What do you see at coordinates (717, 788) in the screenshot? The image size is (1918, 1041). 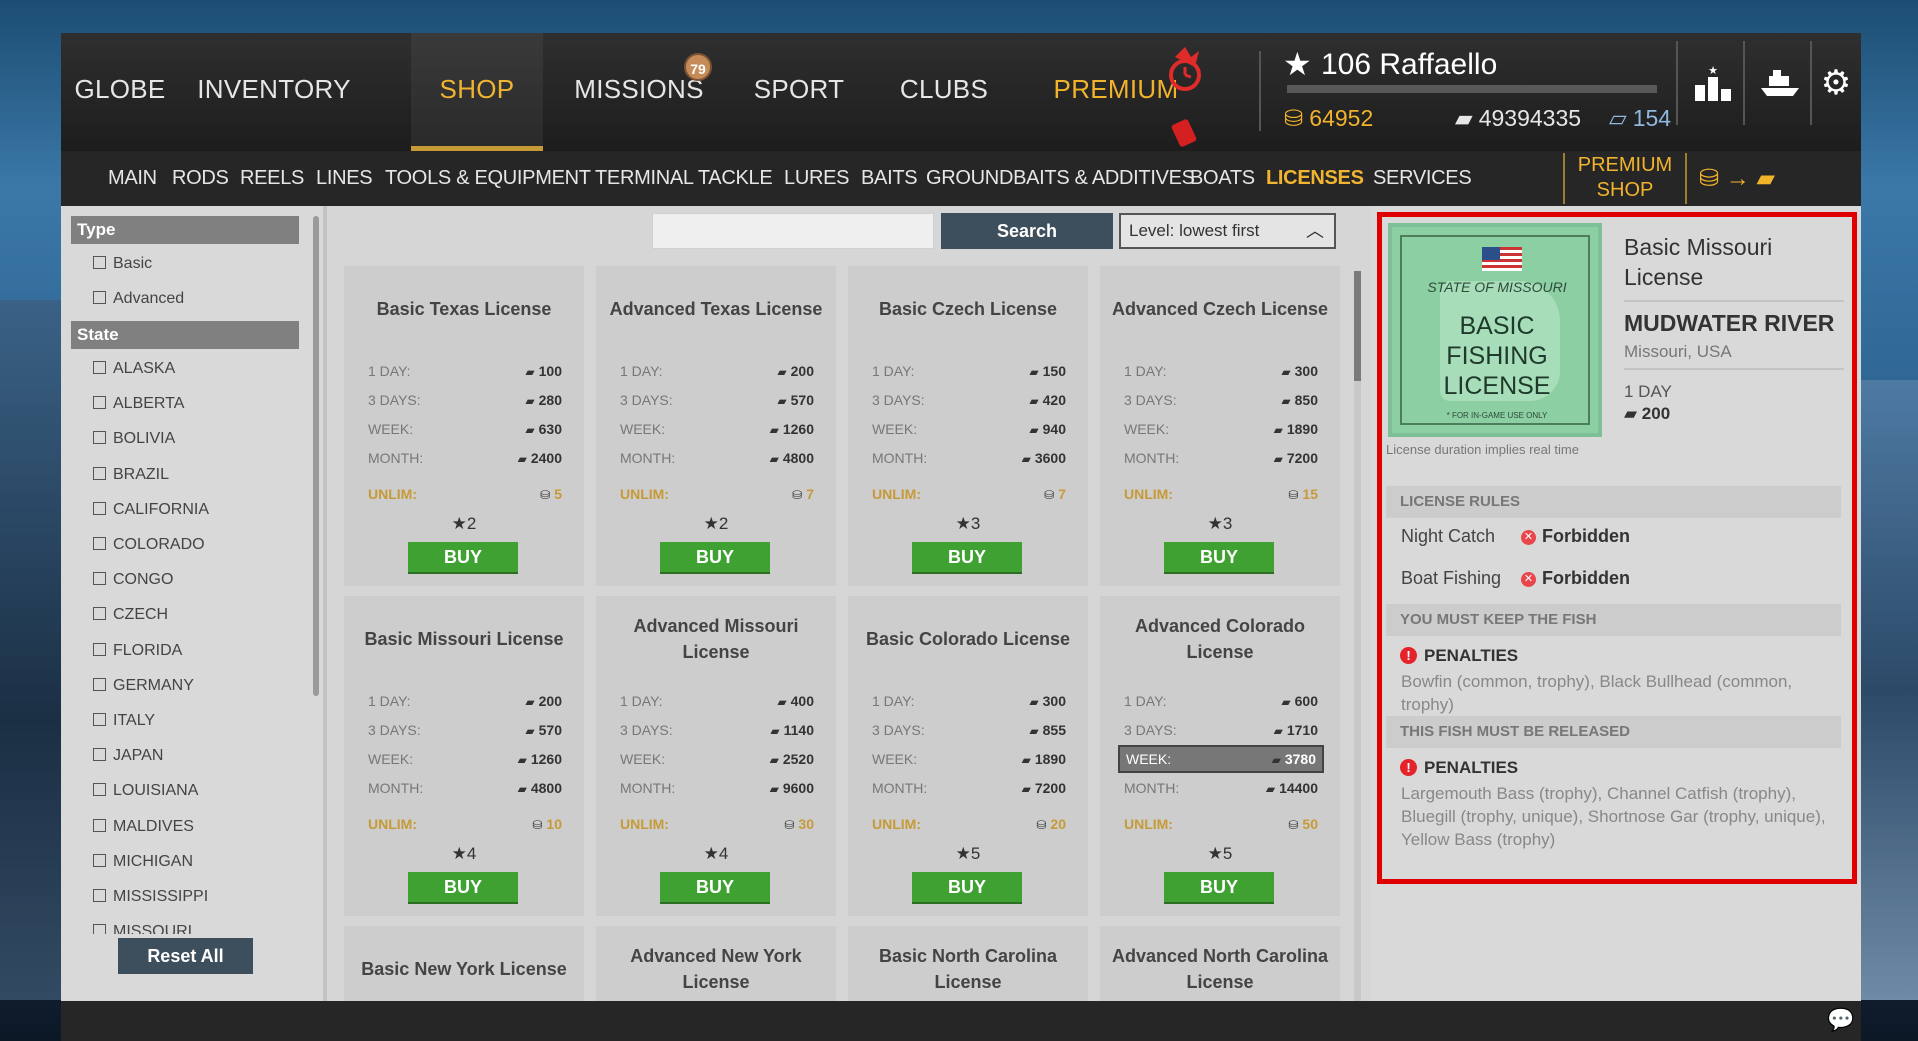 I see `price-row-month: MONTH: ▰ 9600` at bounding box center [717, 788].